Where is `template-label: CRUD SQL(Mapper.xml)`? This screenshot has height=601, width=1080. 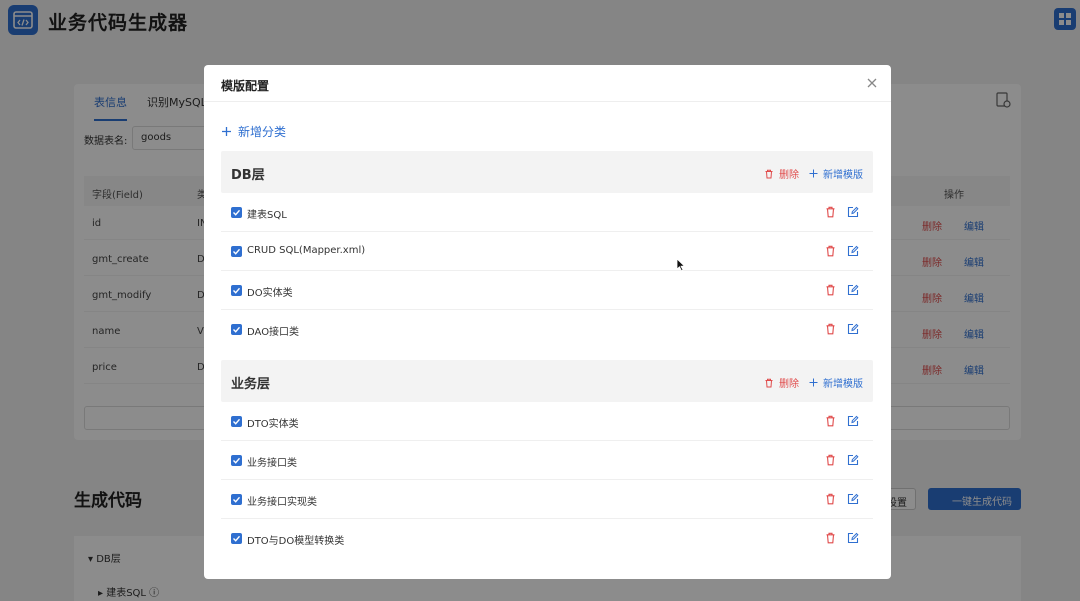 template-label: CRUD SQL(Mapper.xml) is located at coordinates (306, 250).